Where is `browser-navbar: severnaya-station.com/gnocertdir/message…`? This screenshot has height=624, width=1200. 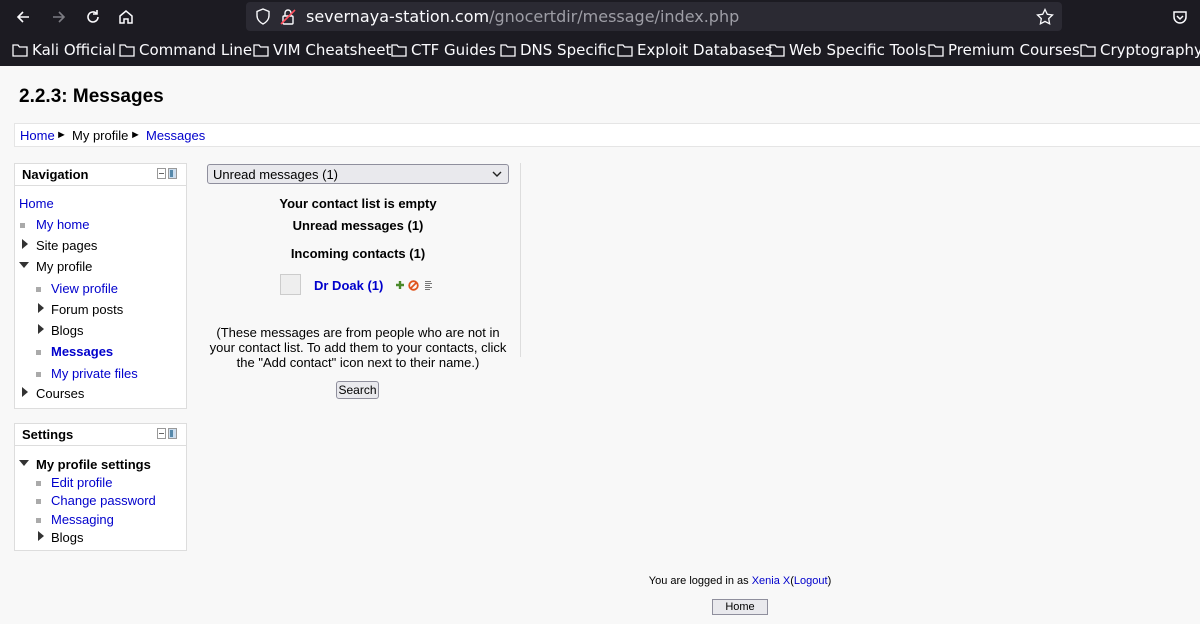 browser-navbar: severnaya-station.com/gnocertdir/message… is located at coordinates (600, 17).